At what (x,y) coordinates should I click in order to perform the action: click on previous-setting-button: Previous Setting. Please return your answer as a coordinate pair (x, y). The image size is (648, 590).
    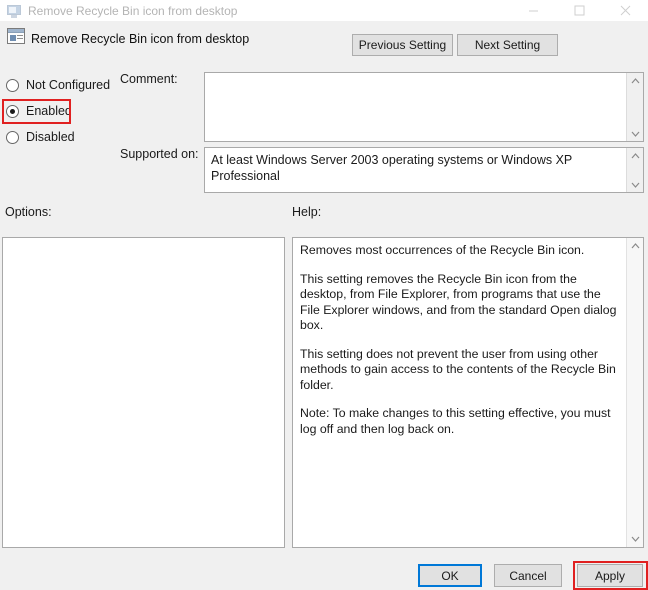
    Looking at the image, I should click on (402, 45).